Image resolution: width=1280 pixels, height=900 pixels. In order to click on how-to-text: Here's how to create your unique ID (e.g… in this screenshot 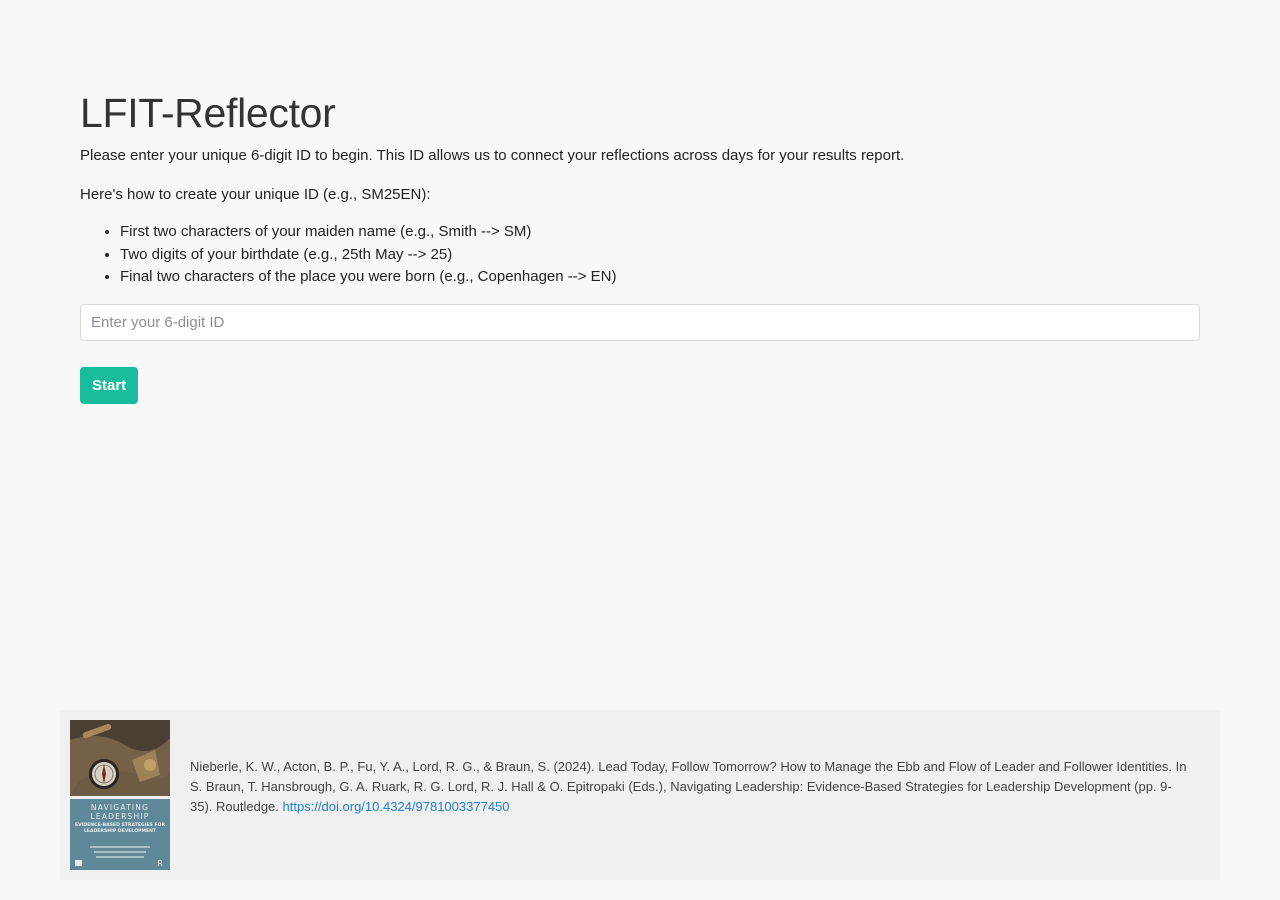, I will do `click(255, 194)`.